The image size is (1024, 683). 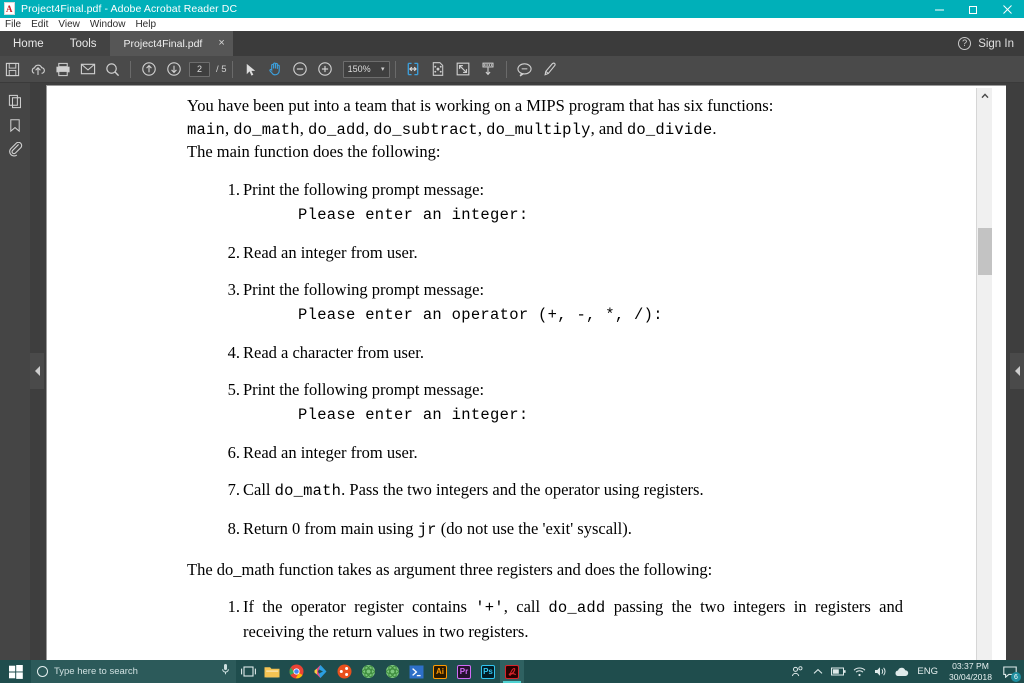 I want to click on adobe-acrobat-icon, so click(x=512, y=671).